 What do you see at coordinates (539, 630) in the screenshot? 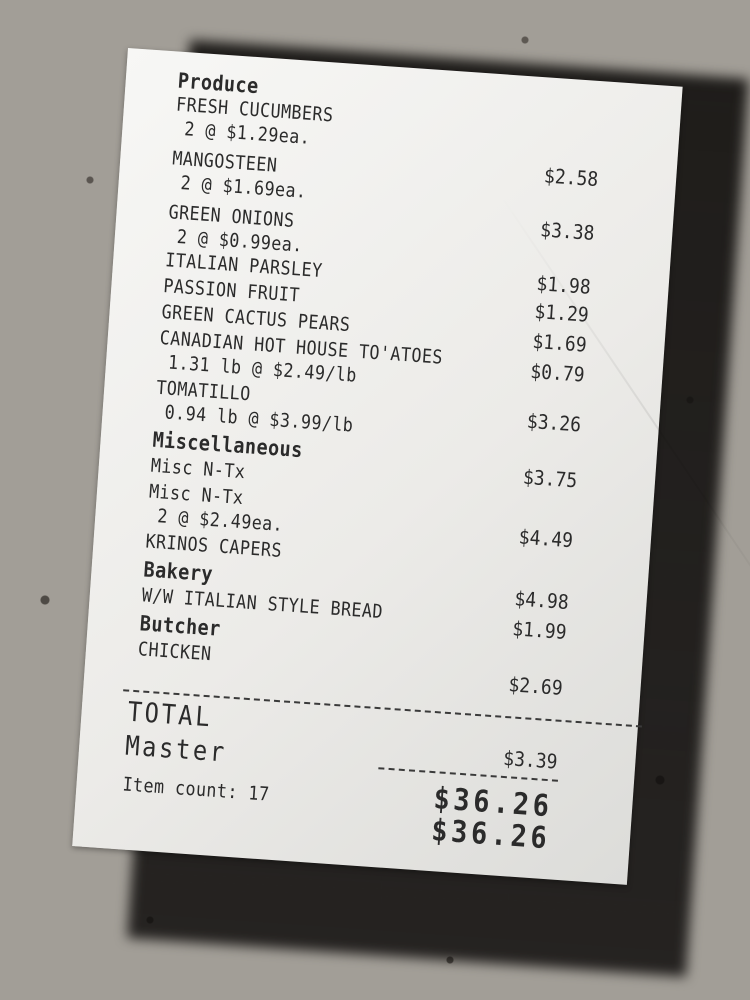
I see `item-price: $1.99` at bounding box center [539, 630].